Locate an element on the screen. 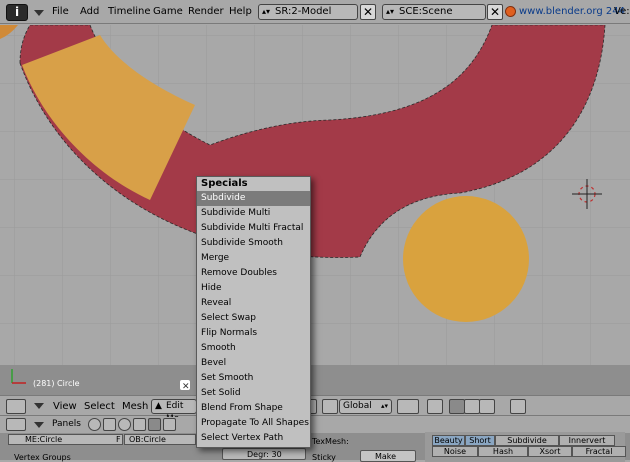 The image size is (630, 462). manipulator-handle-icon: ✕ is located at coordinates (185, 386).